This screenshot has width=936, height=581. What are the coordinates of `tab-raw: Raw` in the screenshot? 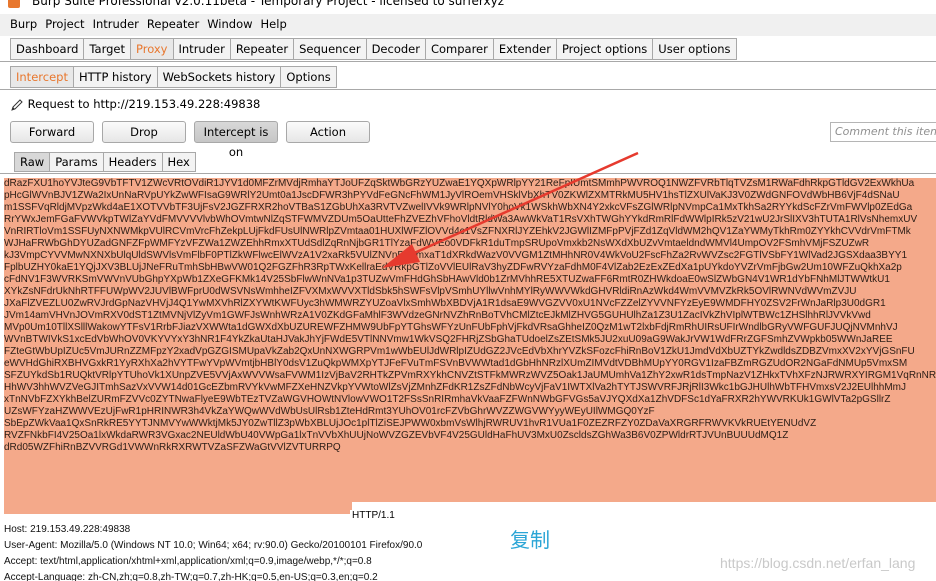 It's located at (32, 162).